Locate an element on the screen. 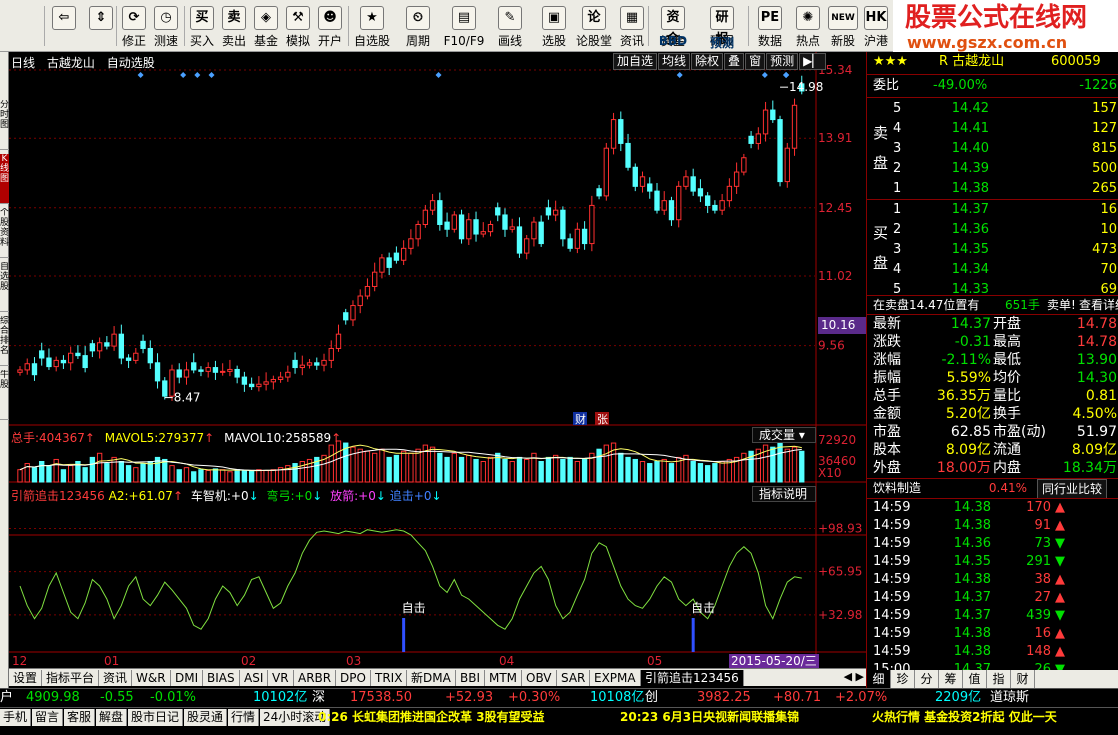  quote-tab-3: 筹 is located at coordinates (951, 679).